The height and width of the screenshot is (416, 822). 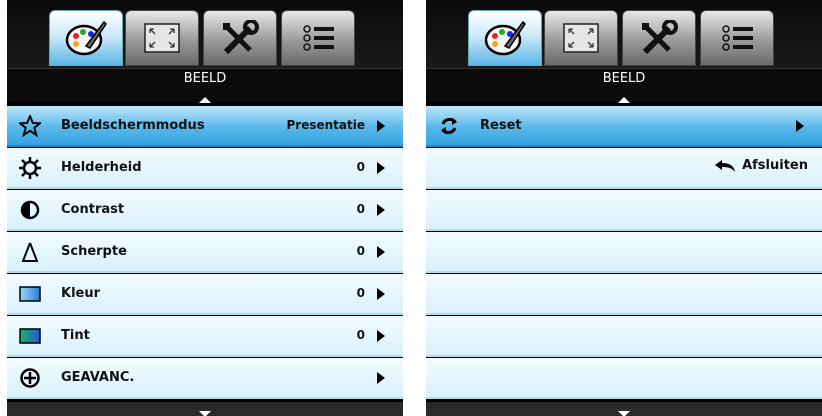 What do you see at coordinates (75, 335) in the screenshot?
I see `menu-item-label: Tint` at bounding box center [75, 335].